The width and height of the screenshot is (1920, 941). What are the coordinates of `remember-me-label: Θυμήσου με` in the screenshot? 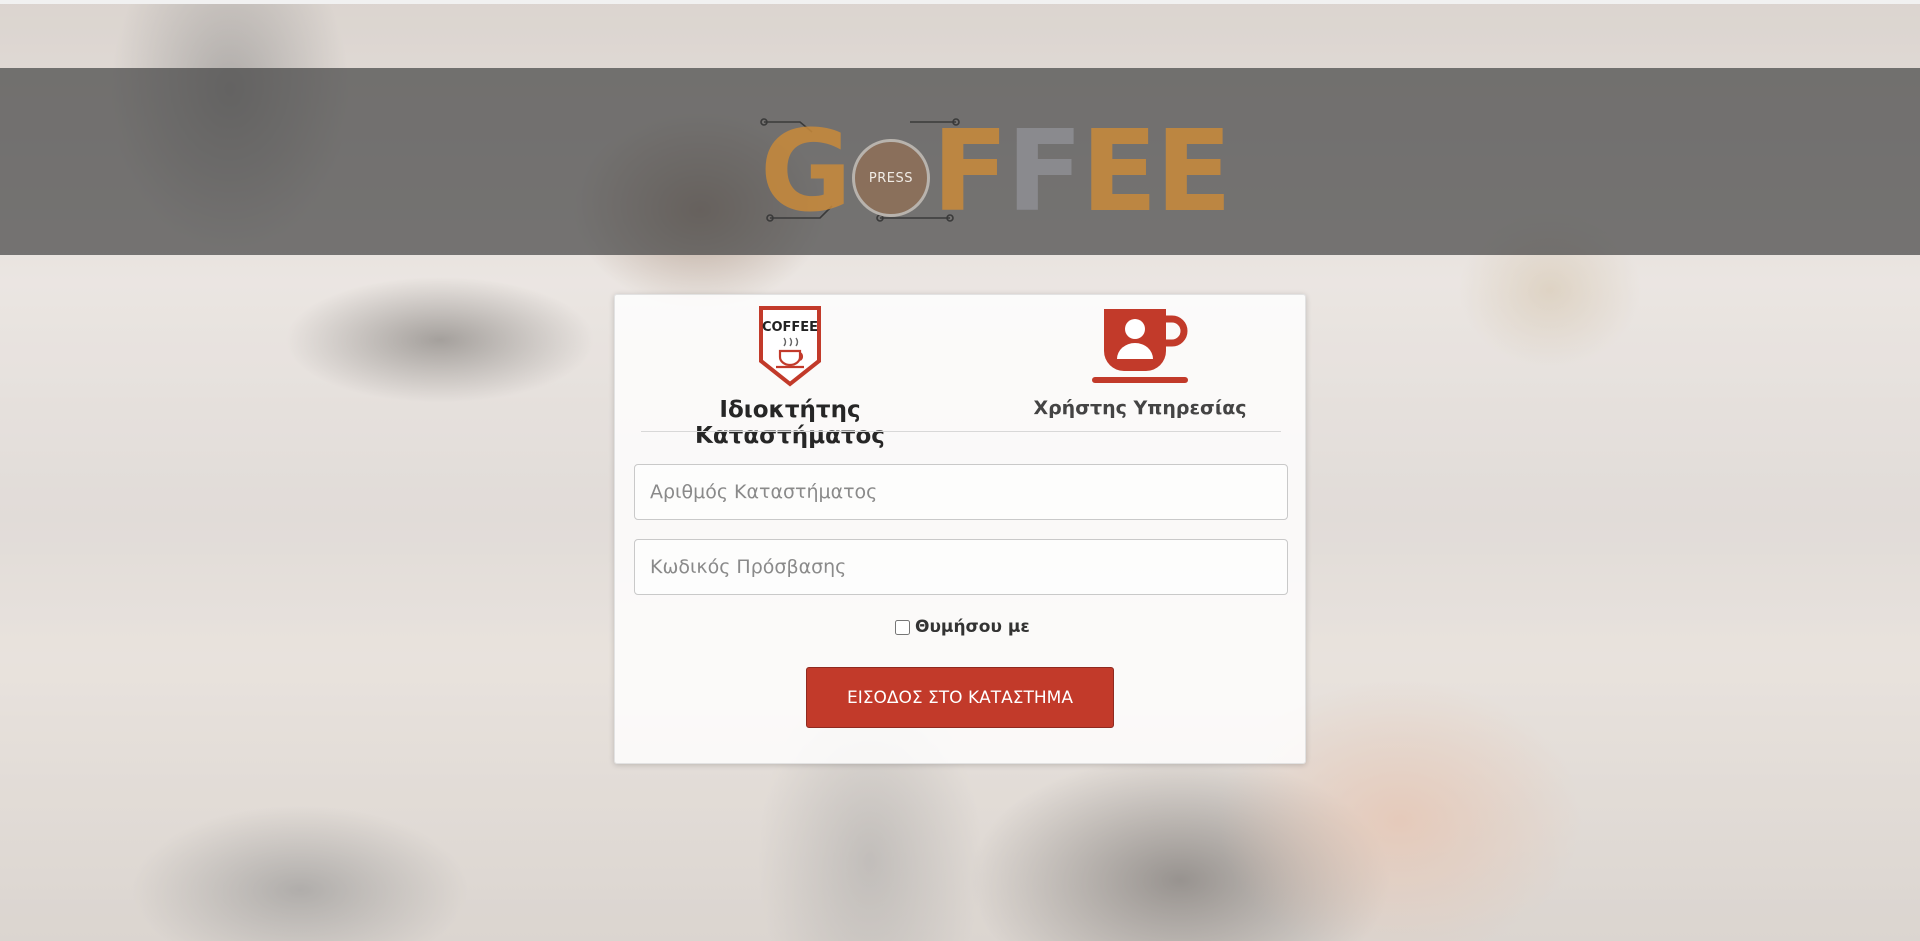 It's located at (972, 627).